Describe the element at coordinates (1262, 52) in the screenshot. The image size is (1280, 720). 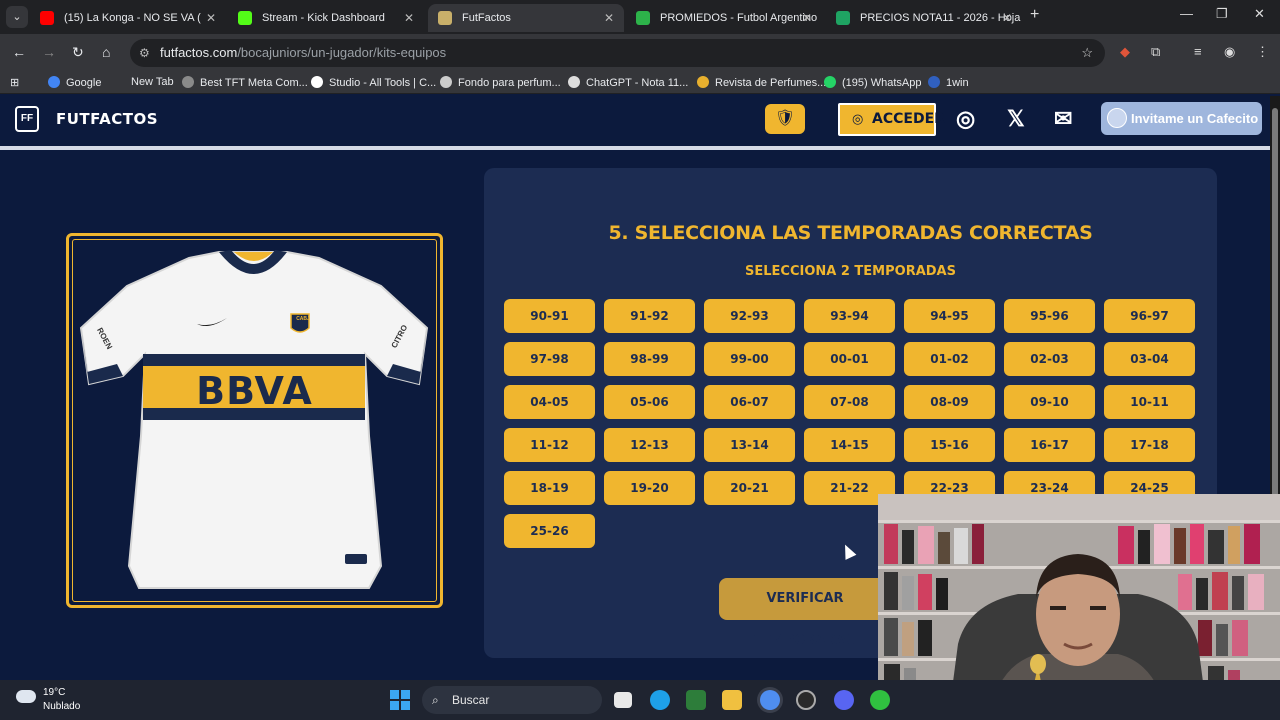
I see `browser-menu-icon: ⋮` at that location.